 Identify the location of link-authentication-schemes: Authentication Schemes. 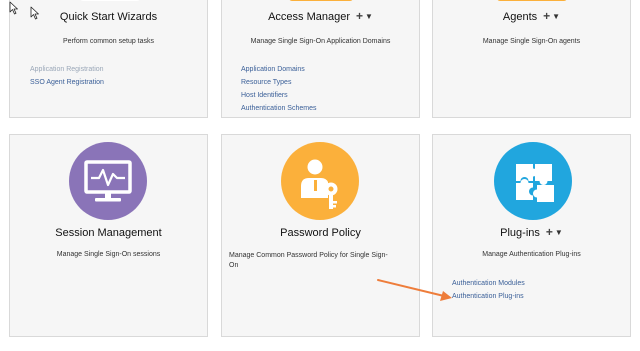
(279, 108).